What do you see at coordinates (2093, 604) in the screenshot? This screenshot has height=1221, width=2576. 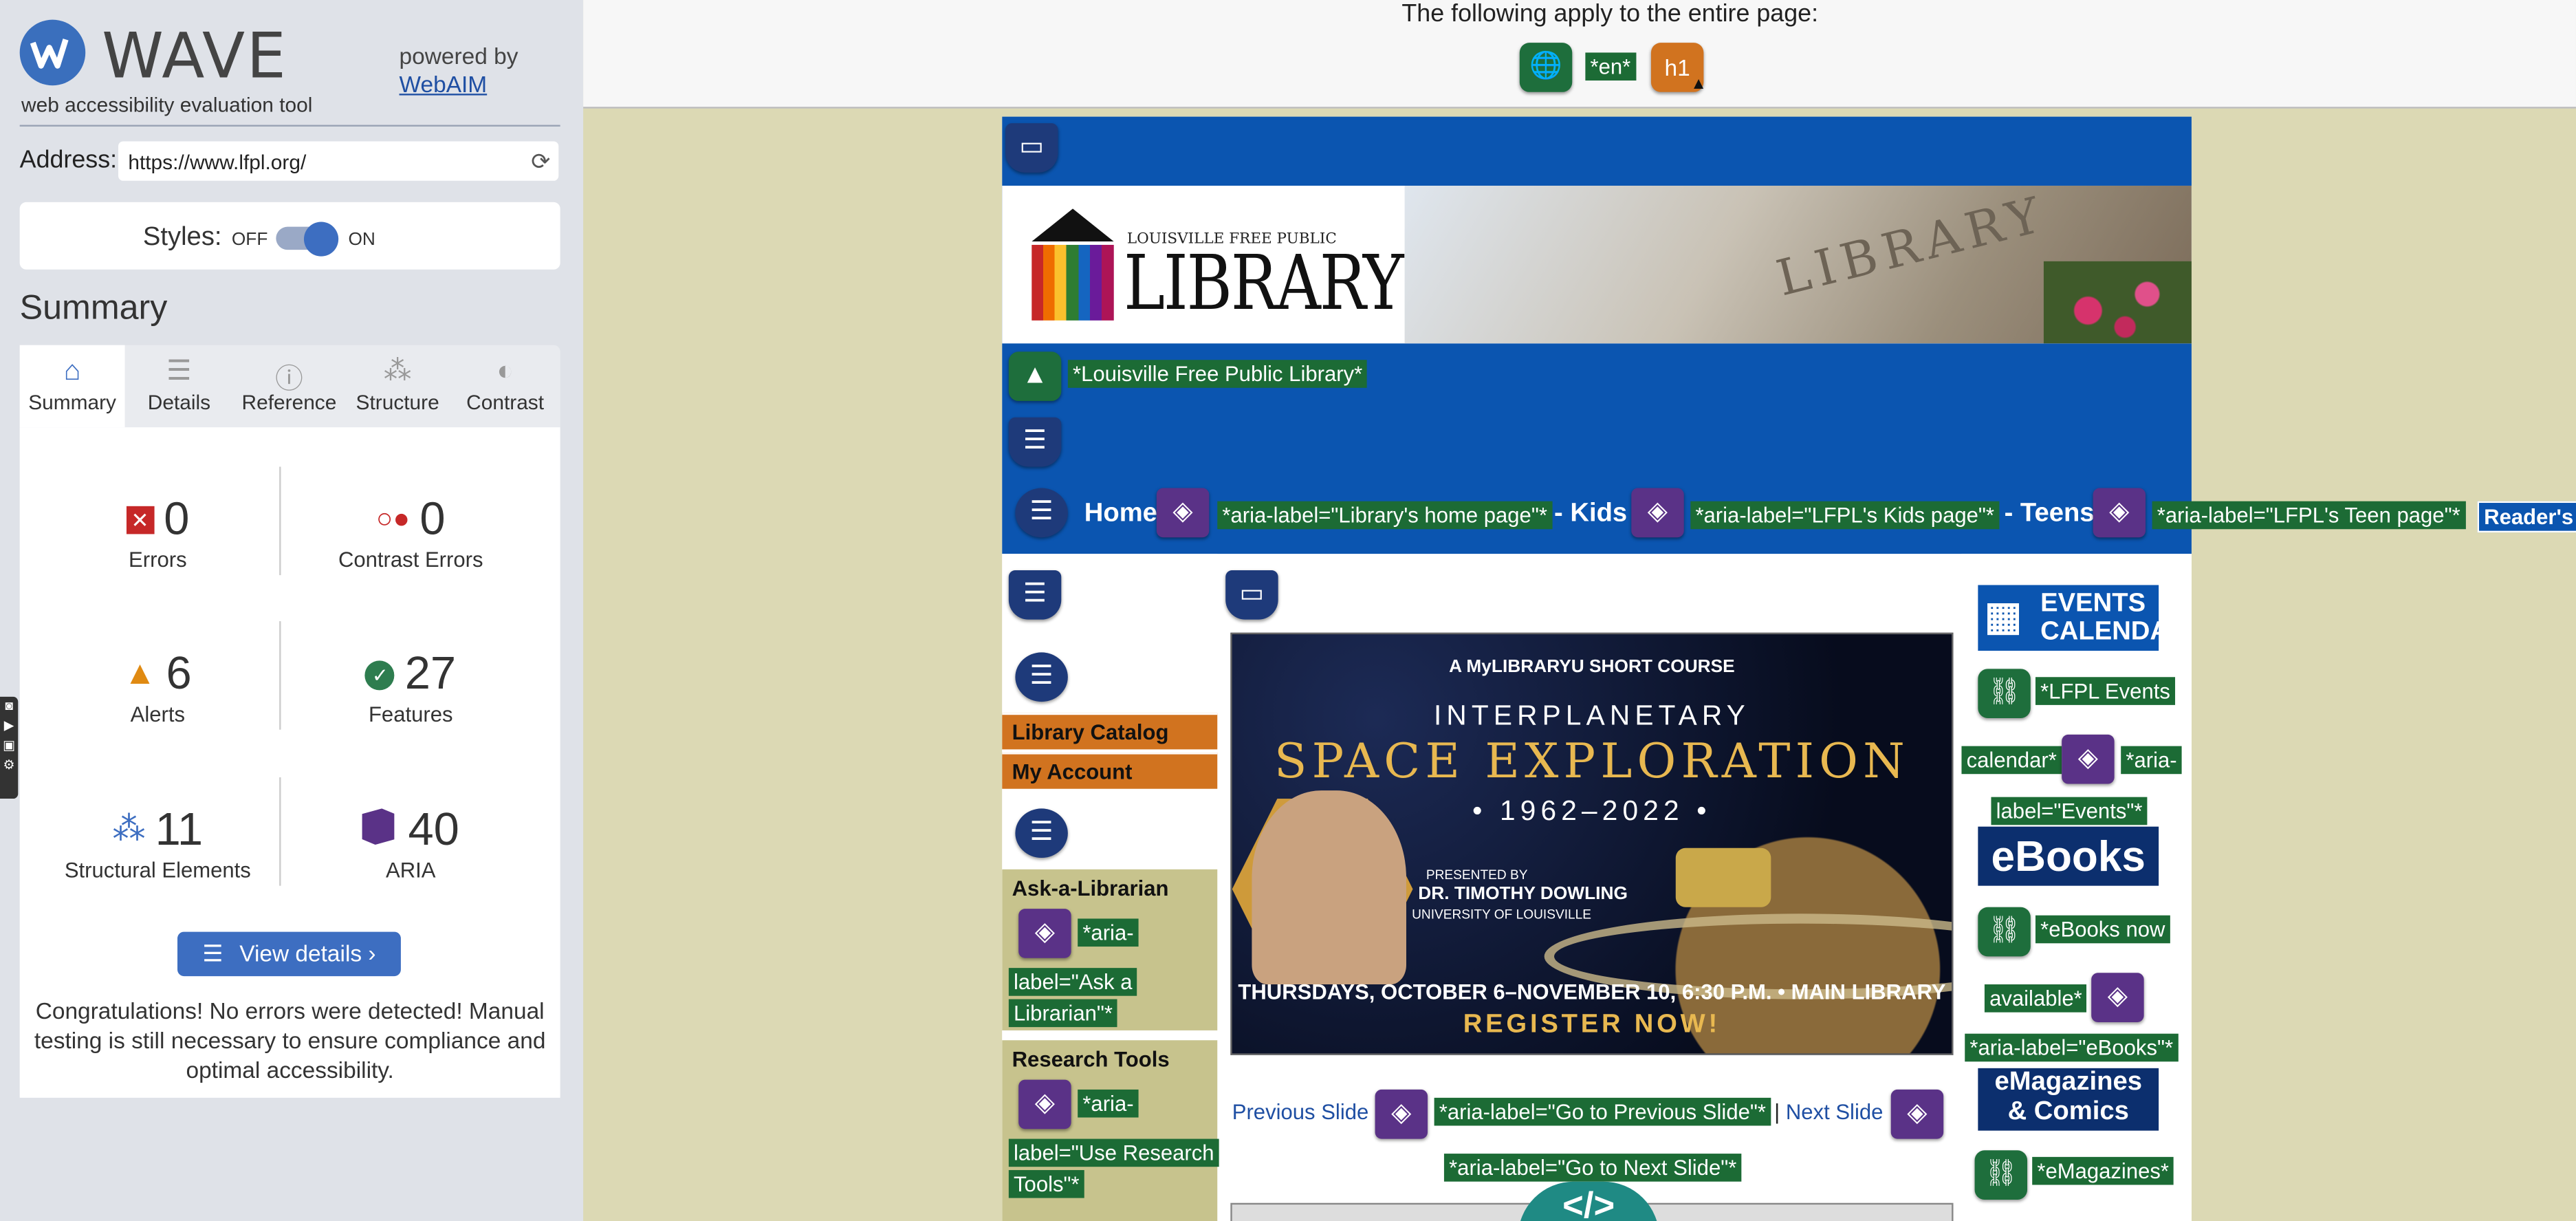 I see `events-text-1: EVENTS` at bounding box center [2093, 604].